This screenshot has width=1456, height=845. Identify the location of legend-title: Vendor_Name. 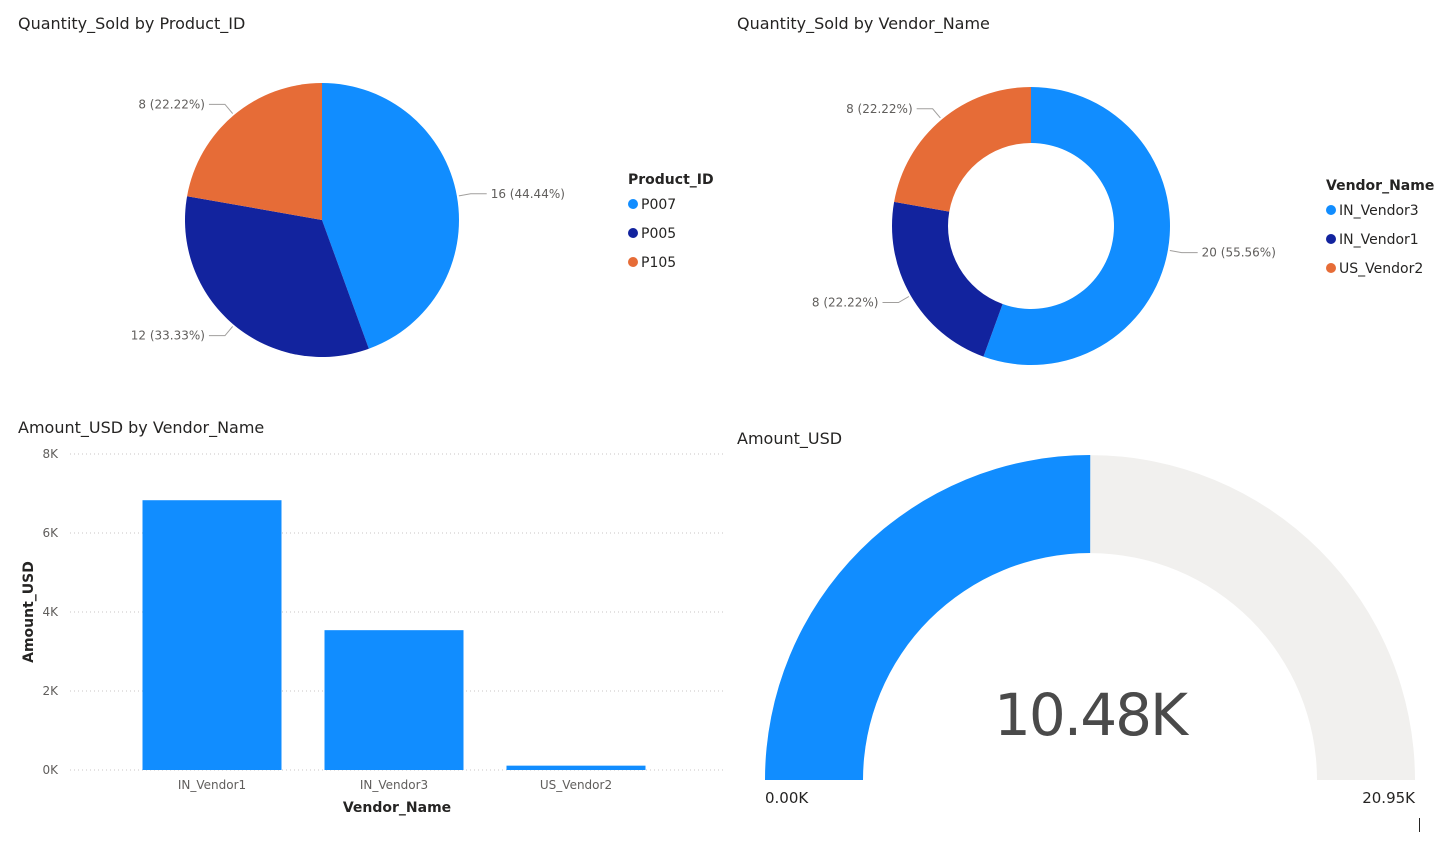
(1380, 186).